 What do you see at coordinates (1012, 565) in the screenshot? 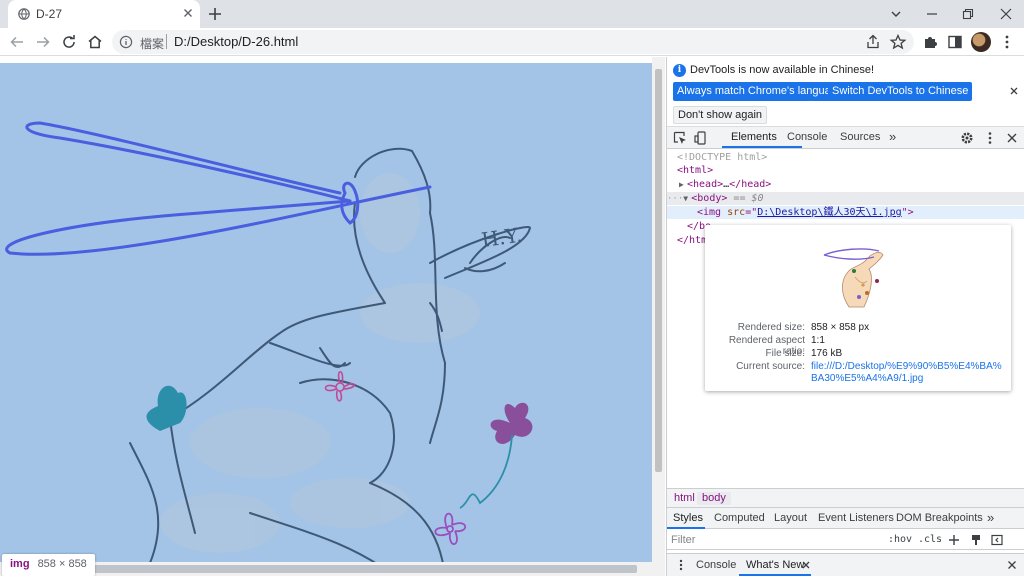
I see `drawer-close-icon` at bounding box center [1012, 565].